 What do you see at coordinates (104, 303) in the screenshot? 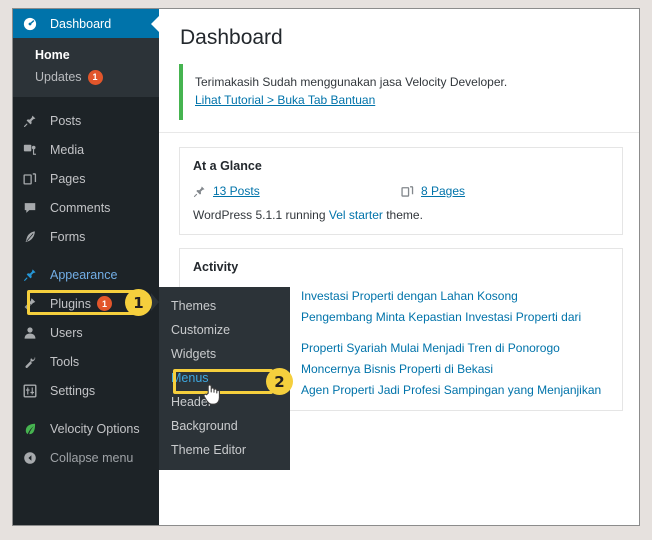
I see `plugins-count-badge: 1` at bounding box center [104, 303].